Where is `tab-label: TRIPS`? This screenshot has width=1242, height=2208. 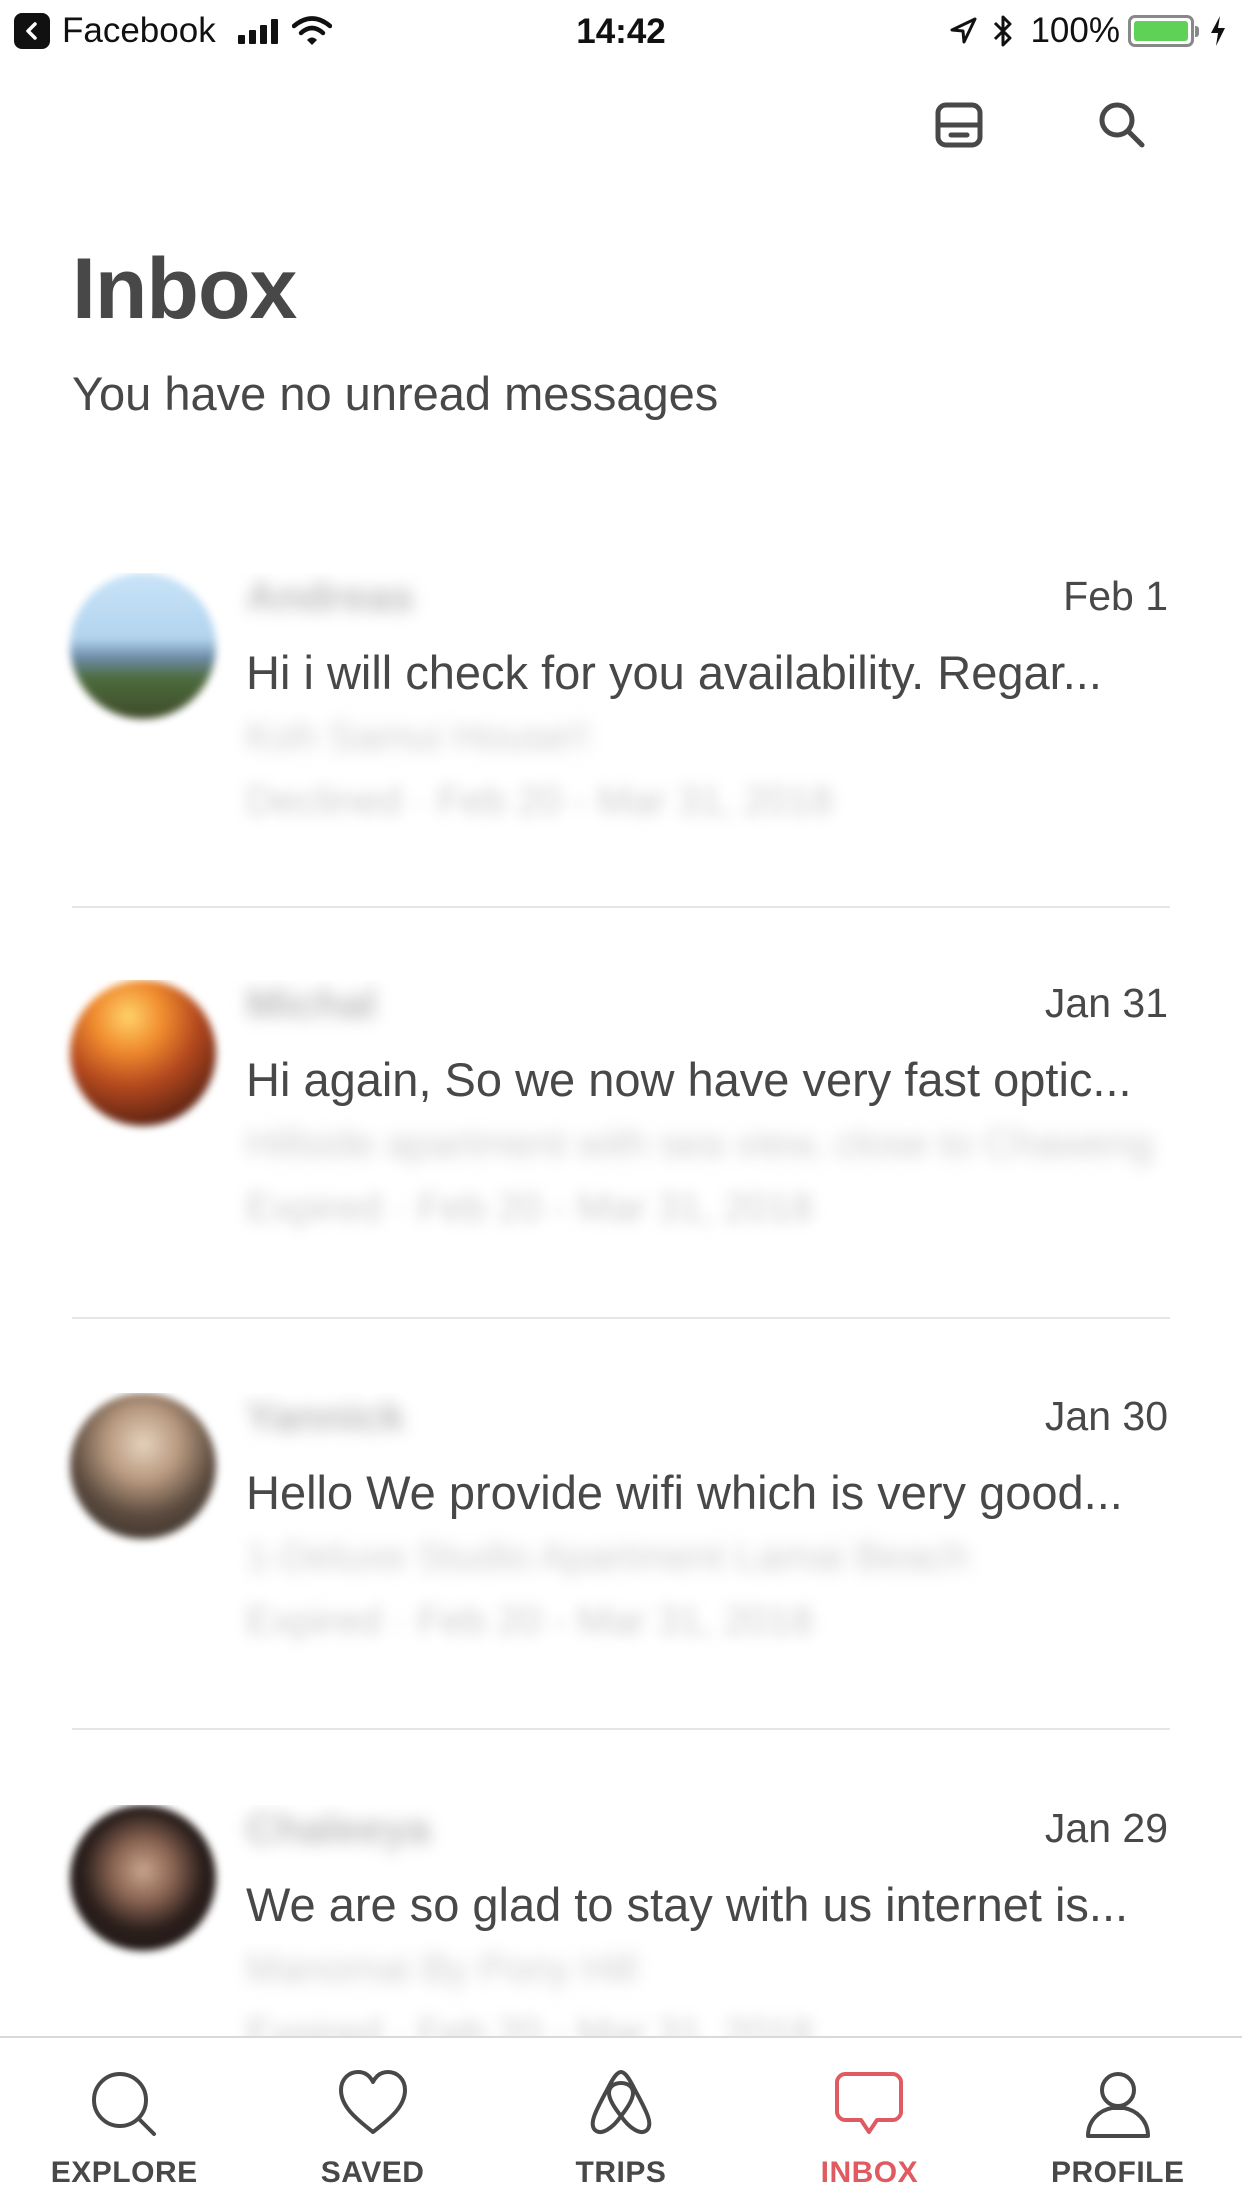 tab-label: TRIPS is located at coordinates (621, 2172).